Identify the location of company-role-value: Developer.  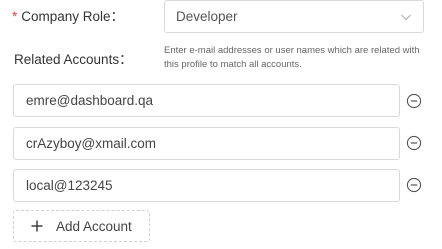
(207, 16).